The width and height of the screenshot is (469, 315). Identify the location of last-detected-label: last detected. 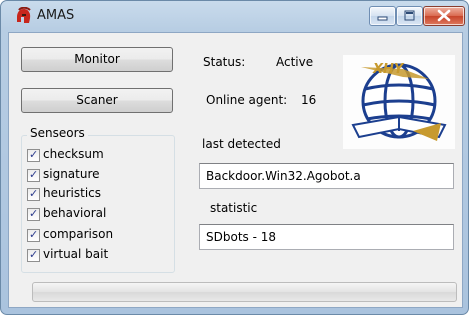
(241, 144).